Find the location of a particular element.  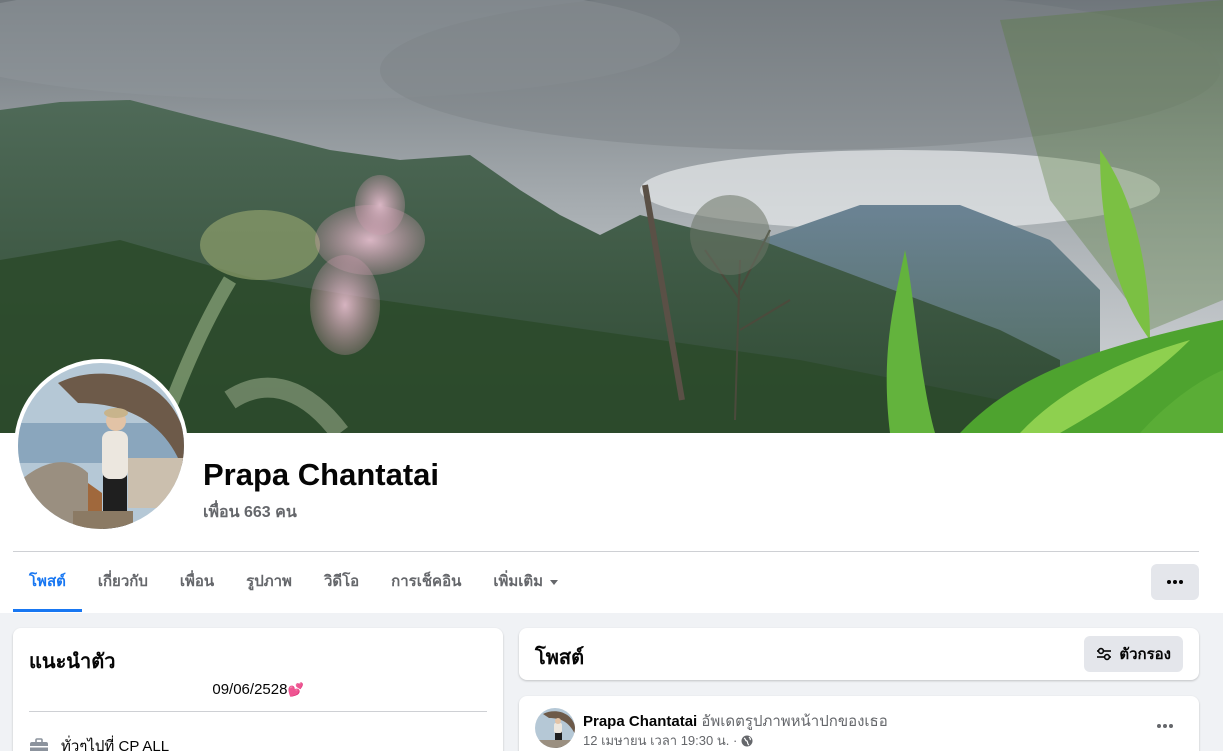

heart-emoji: 💕 is located at coordinates (295, 689).